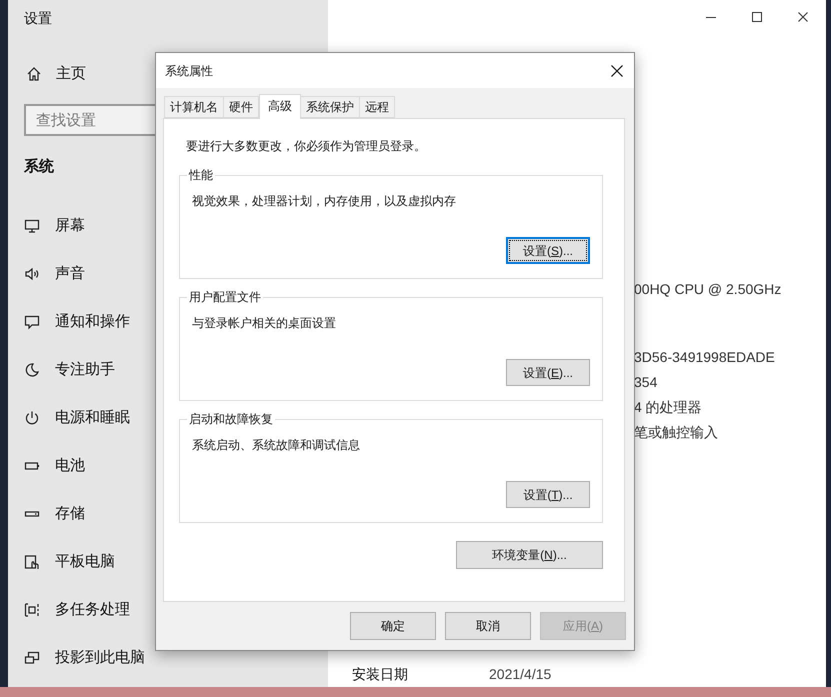 Image resolution: width=831 pixels, height=697 pixels. Describe the element at coordinates (380, 674) in the screenshot. I see `info-label: 安装日期` at that location.